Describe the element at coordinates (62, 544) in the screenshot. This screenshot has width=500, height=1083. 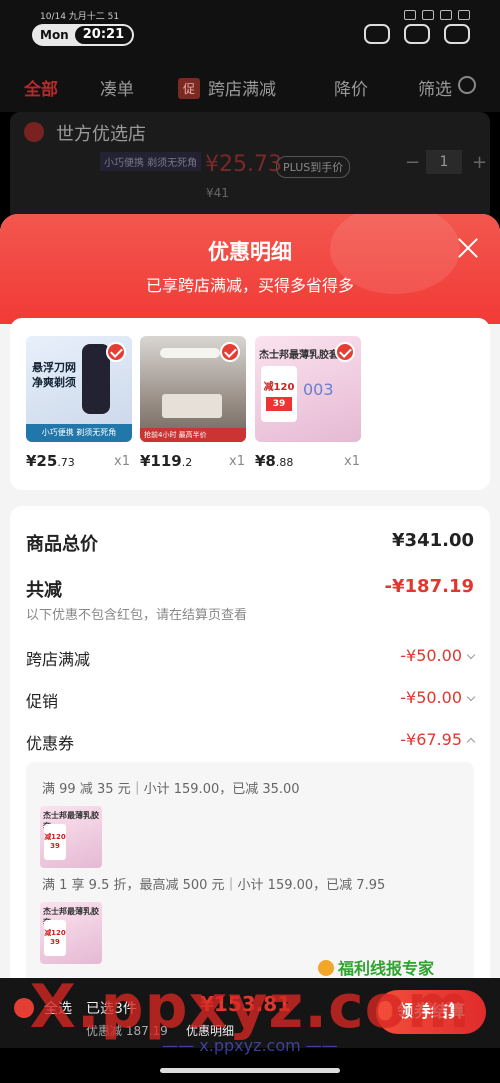
I see `total-label: 商品总价` at that location.